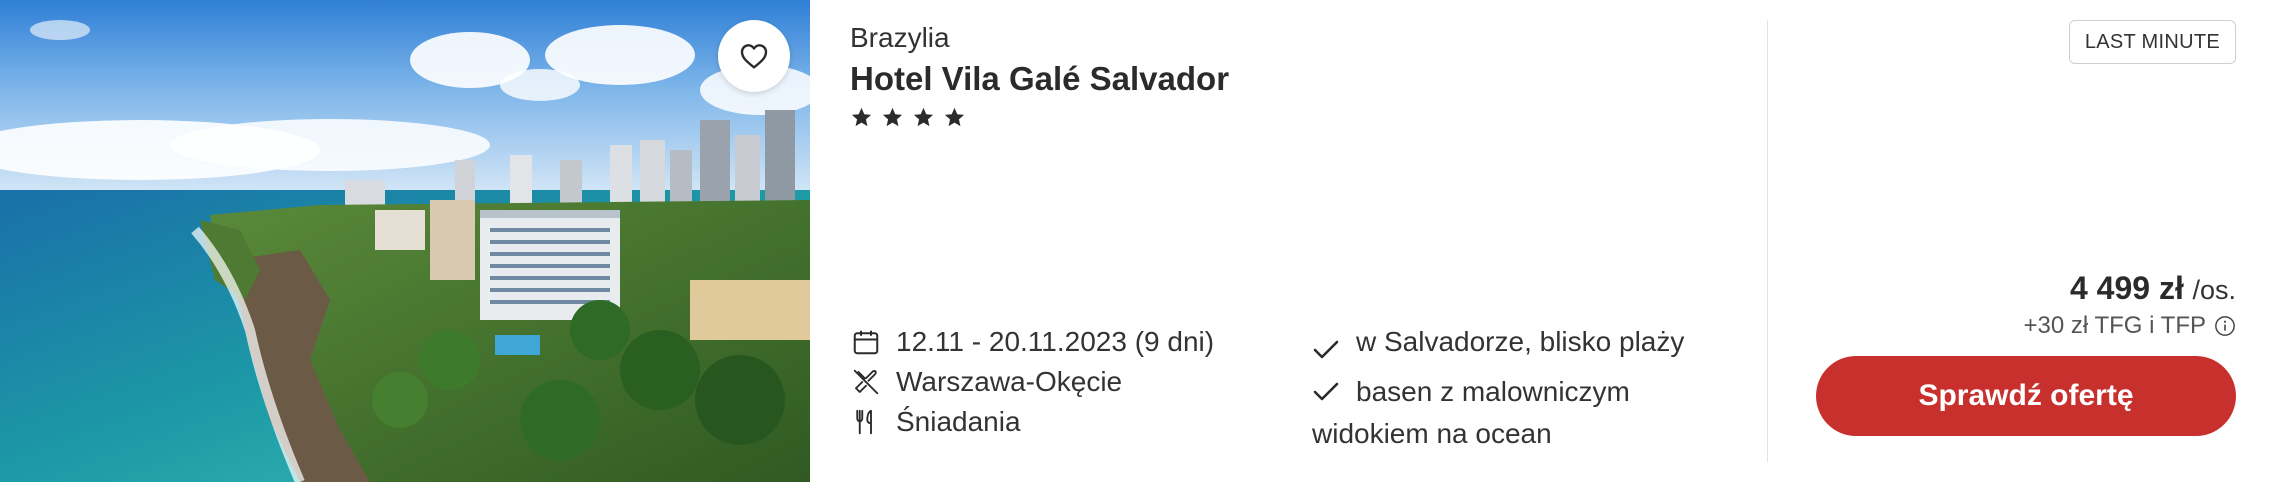 The height and width of the screenshot is (482, 2278). I want to click on feature-item: w Salvadorze, blisko plaży, so click(1527, 347).